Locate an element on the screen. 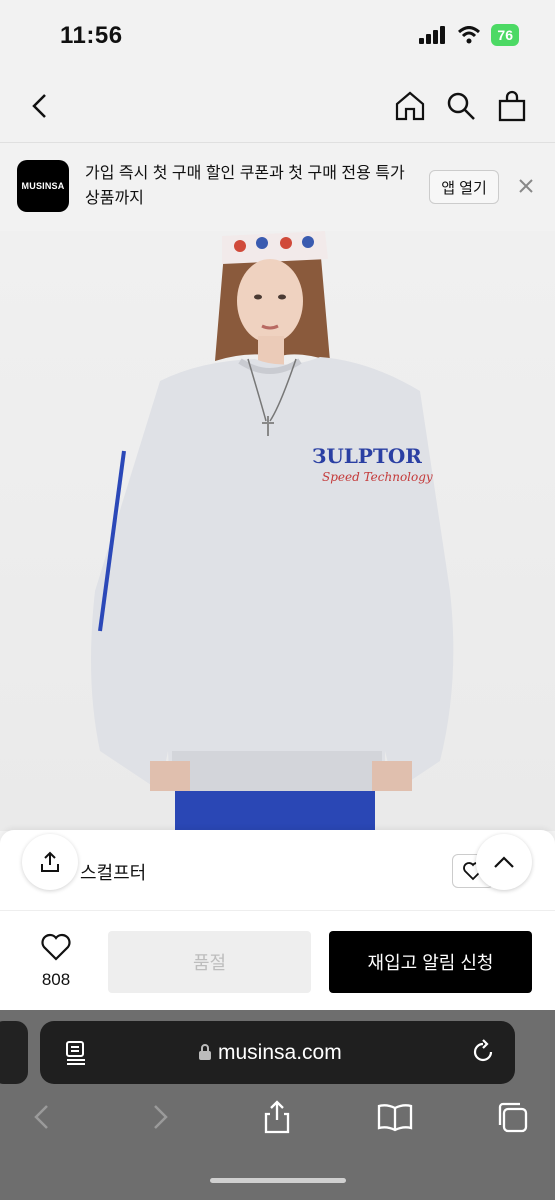 The height and width of the screenshot is (1200, 555). tabs-icon is located at coordinates (512, 1117).